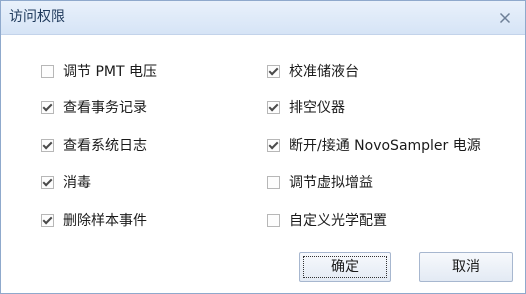 This screenshot has height=294, width=526. I want to click on checkbox-label: 调节 PMT 电压, so click(110, 72).